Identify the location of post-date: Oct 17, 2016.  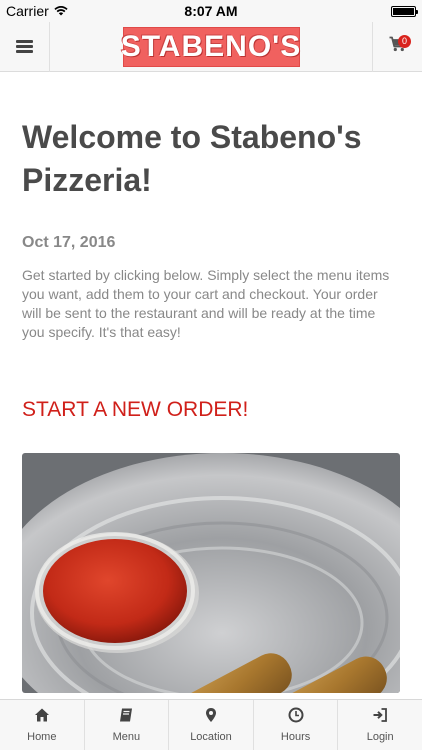
(69, 242).